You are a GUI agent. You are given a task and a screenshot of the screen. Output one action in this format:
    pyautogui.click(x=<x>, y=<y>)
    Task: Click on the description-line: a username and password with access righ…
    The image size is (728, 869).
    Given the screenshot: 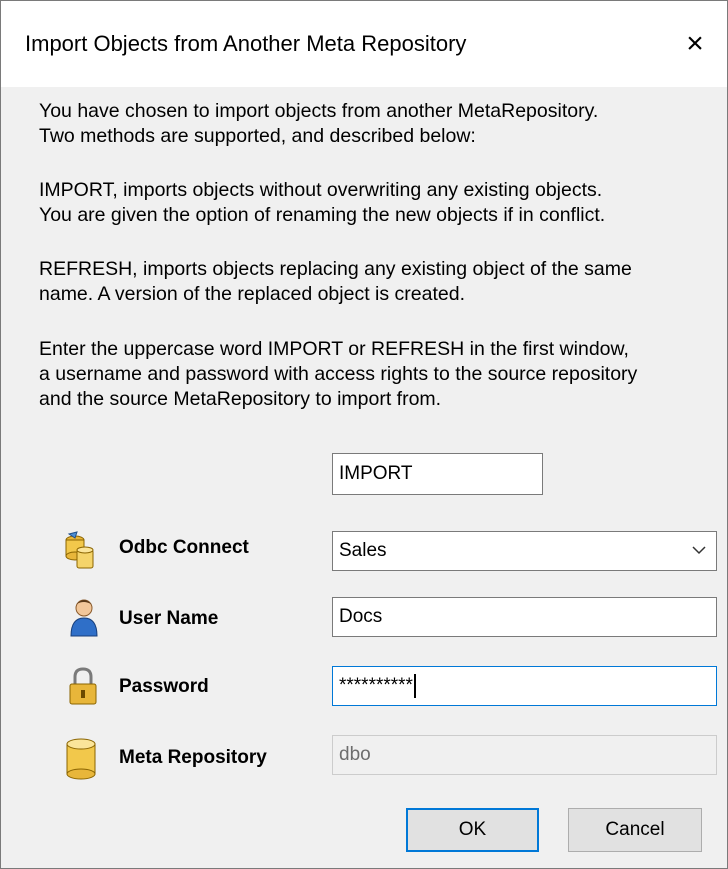 What is the action you would take?
    pyautogui.click(x=338, y=374)
    